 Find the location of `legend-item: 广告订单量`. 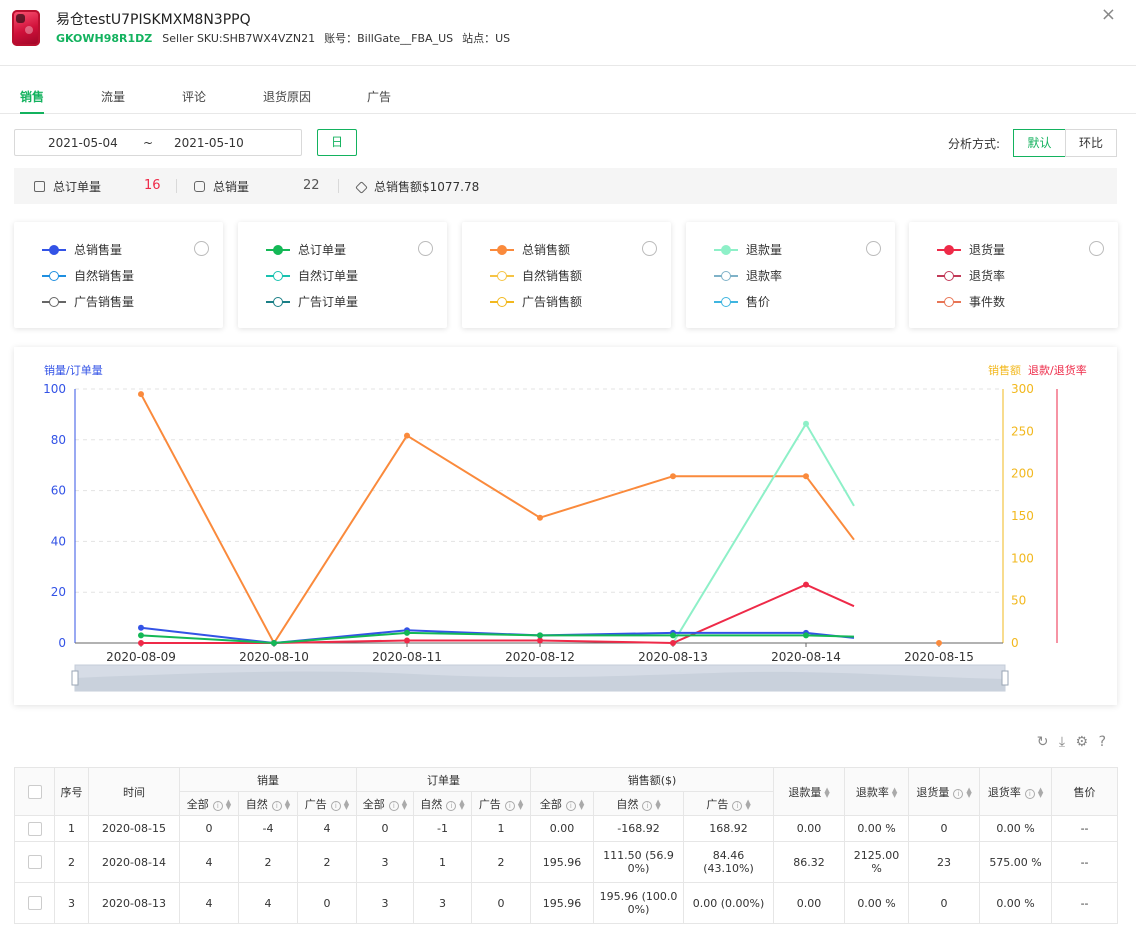

legend-item: 广告订单量 is located at coordinates (312, 301).